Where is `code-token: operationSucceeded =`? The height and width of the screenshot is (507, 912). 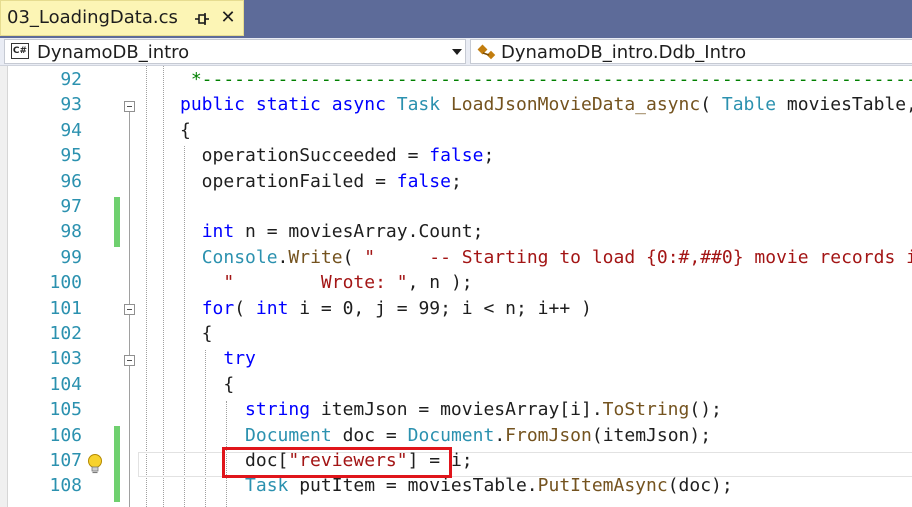 code-token: operationSucceeded = is located at coordinates (305, 156).